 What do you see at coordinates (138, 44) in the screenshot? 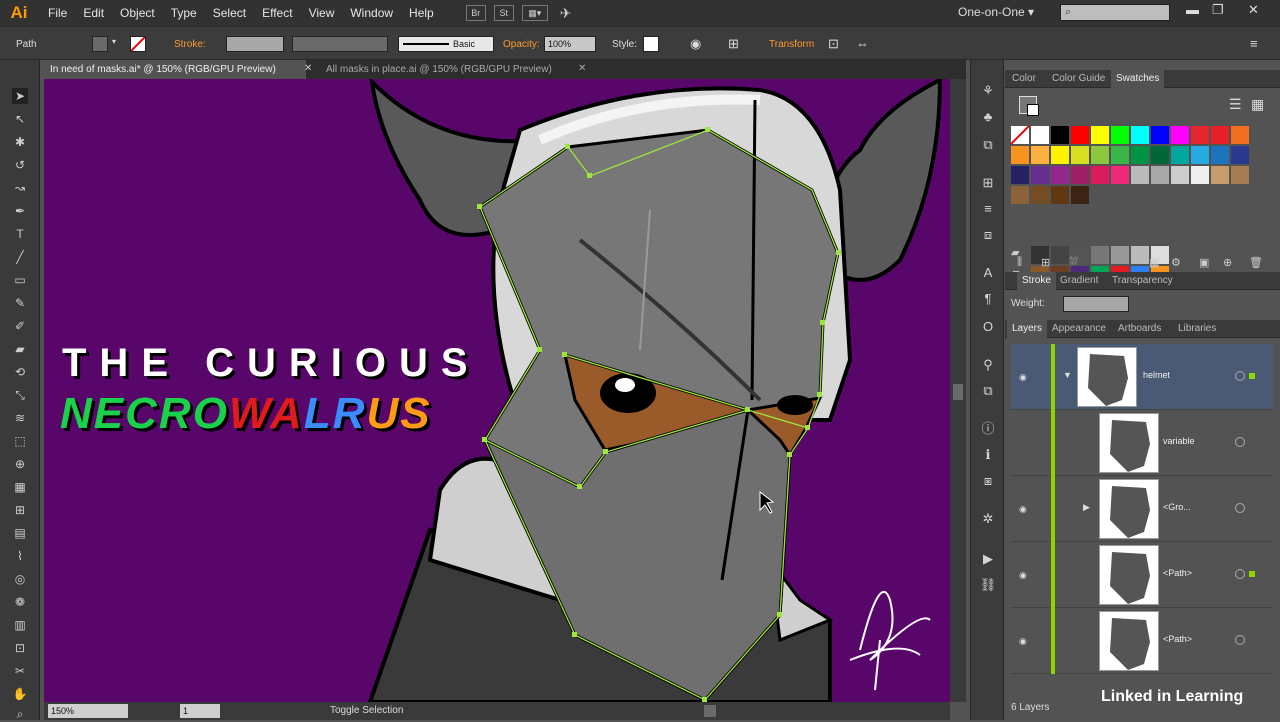
I see `stroke-swatch` at bounding box center [138, 44].